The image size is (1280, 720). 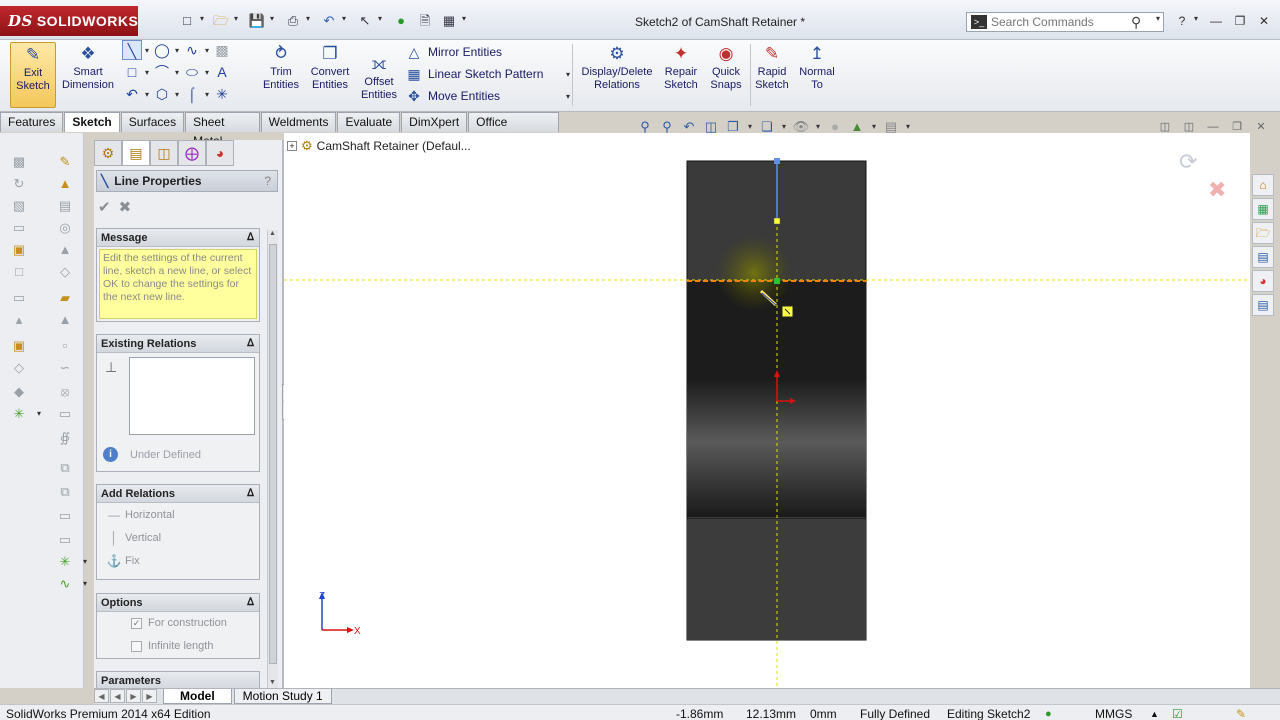 What do you see at coordinates (281, 75) in the screenshot?
I see `trim-entities-button: ⥁ Trim Entities` at bounding box center [281, 75].